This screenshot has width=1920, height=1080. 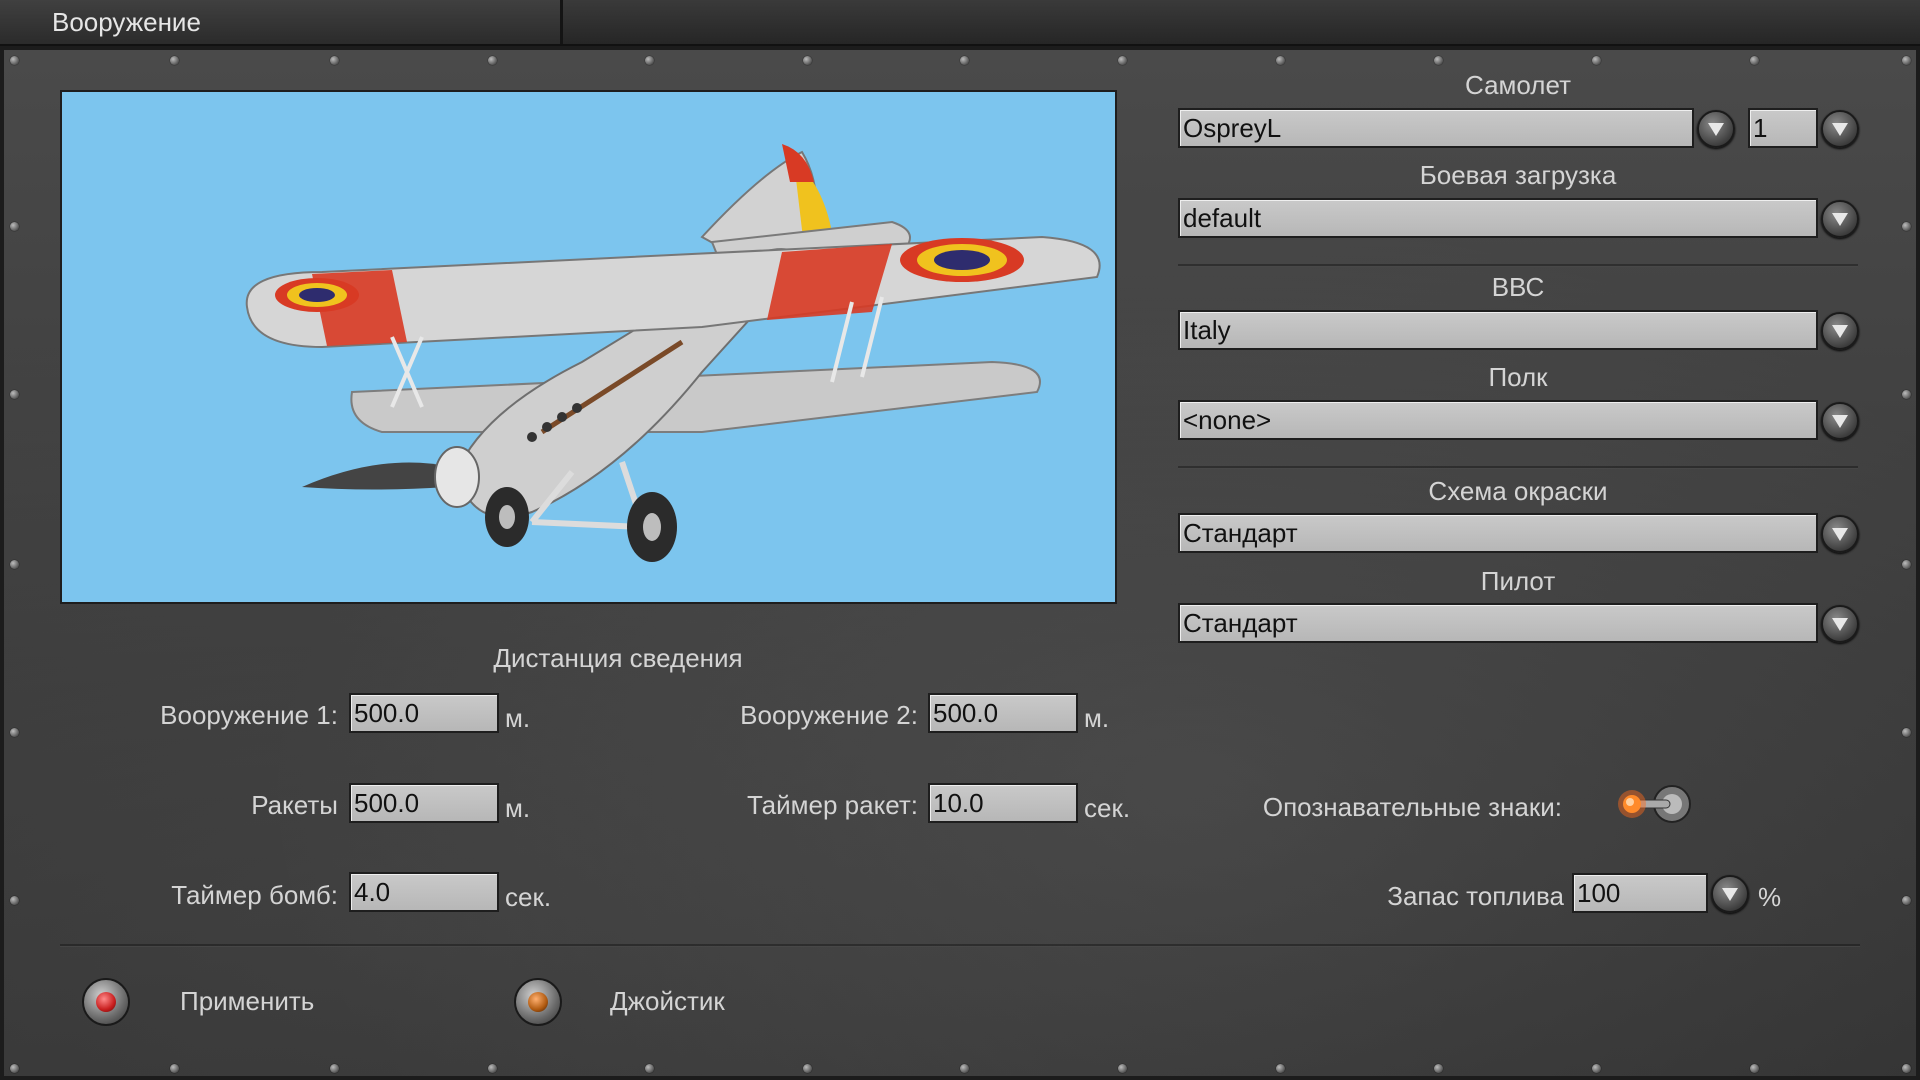 What do you see at coordinates (829, 715) in the screenshot?
I see `weapon2-label: Вооружение 2:` at bounding box center [829, 715].